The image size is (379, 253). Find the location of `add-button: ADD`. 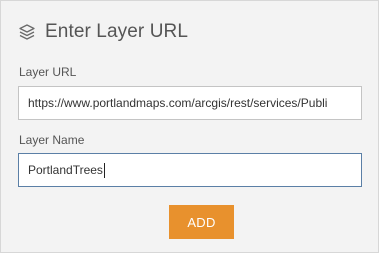

add-button: ADD is located at coordinates (201, 222).